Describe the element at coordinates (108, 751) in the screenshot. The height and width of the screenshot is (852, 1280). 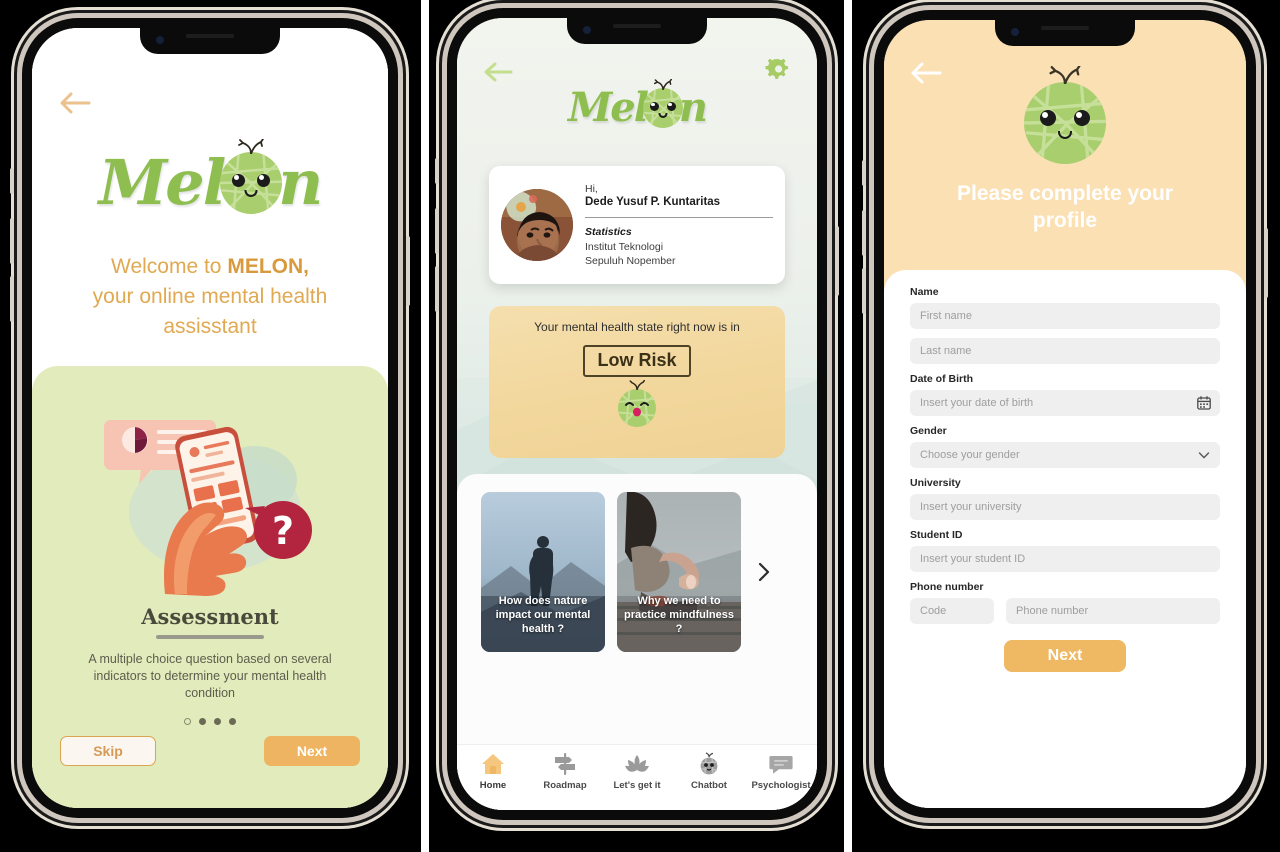
I see `skip-button: Skip` at that location.